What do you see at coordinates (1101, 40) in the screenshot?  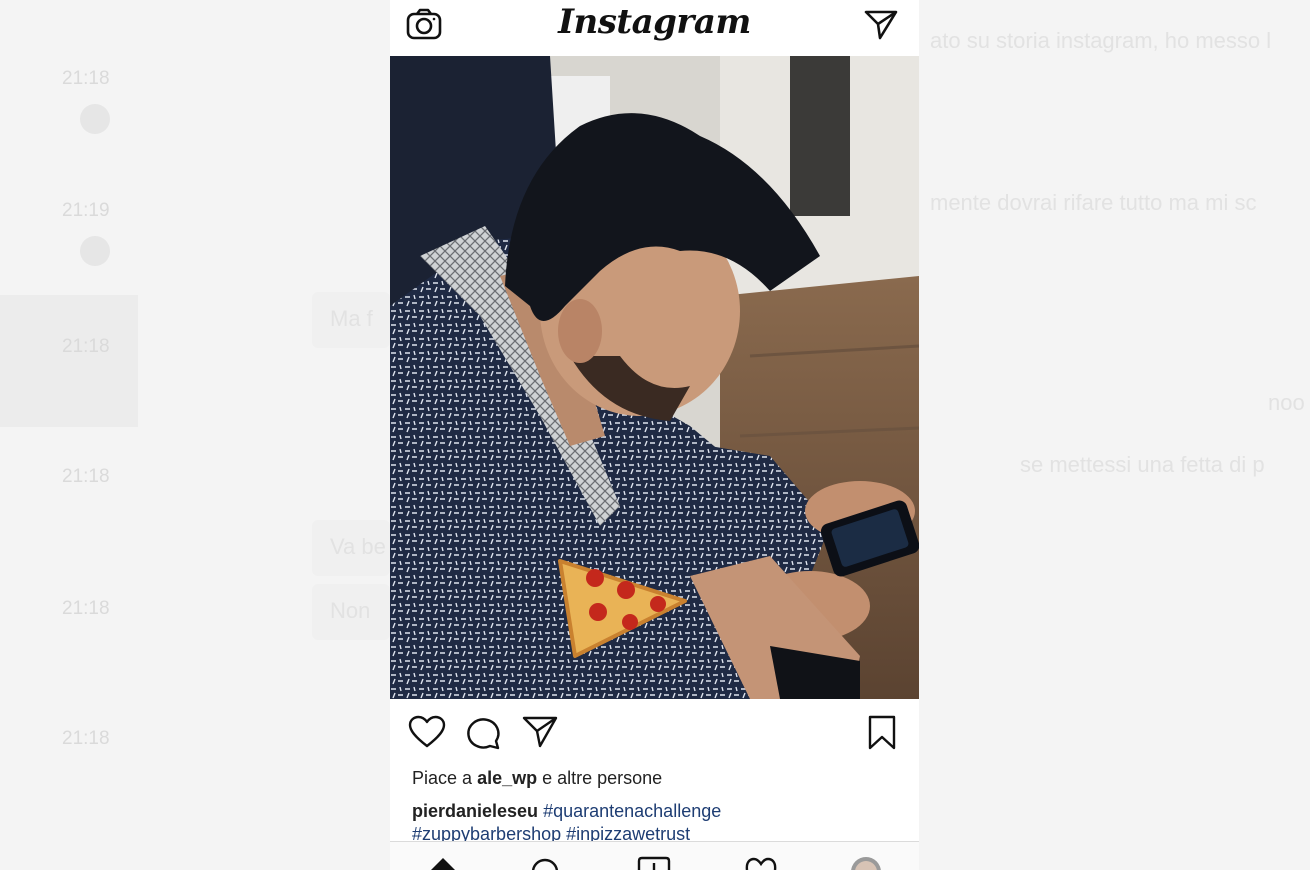 I see `bg-message: ato su storia instagram, ho messo l` at bounding box center [1101, 40].